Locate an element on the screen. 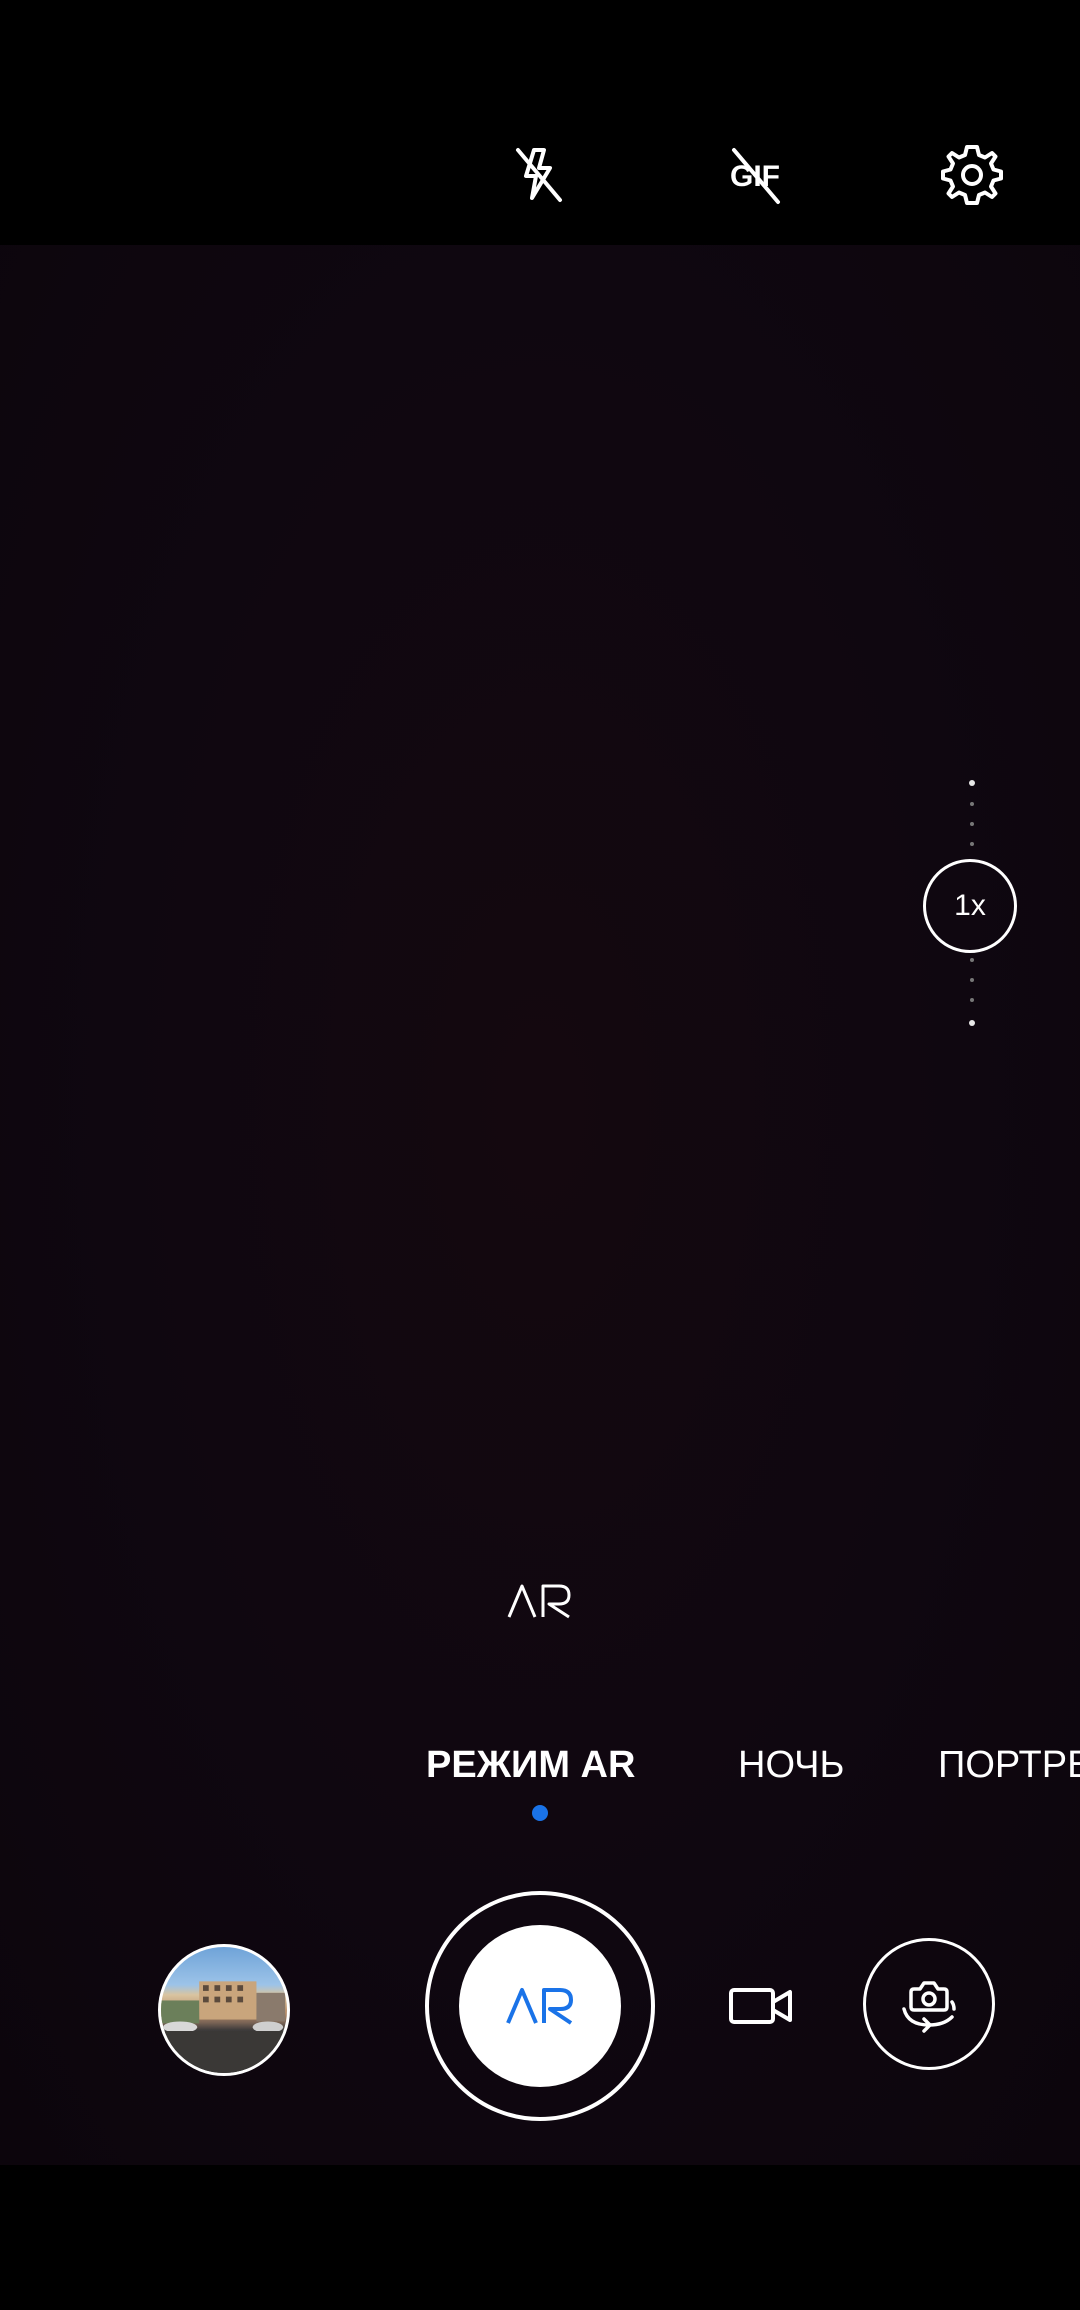 The image size is (1080, 2310). mode-ar-tab: РЕЖИМ AR is located at coordinates (530, 1765).